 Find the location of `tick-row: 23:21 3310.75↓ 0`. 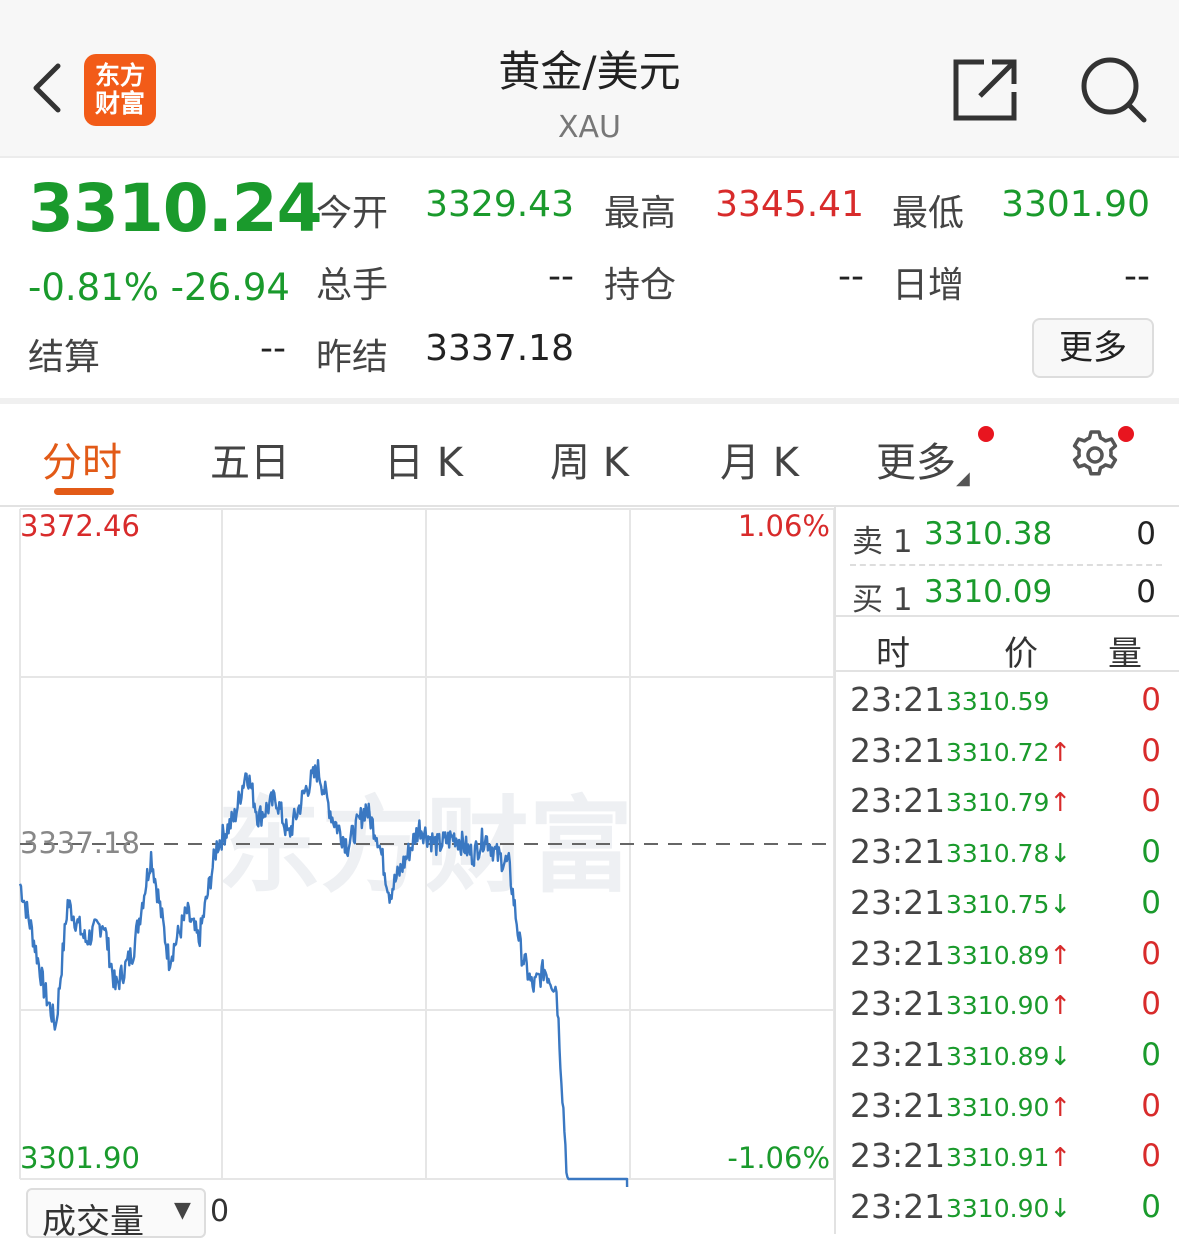

tick-row: 23:21 3310.75↓ 0 is located at coordinates (1007, 907).